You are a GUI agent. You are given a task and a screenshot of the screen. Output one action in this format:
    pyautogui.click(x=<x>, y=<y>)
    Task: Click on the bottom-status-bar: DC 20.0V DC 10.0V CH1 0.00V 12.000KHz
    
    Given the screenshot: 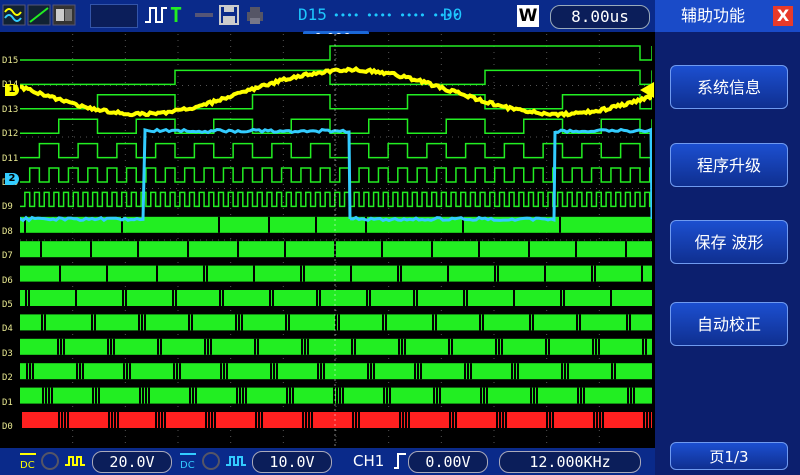 What is the action you would take?
    pyautogui.click(x=327, y=461)
    